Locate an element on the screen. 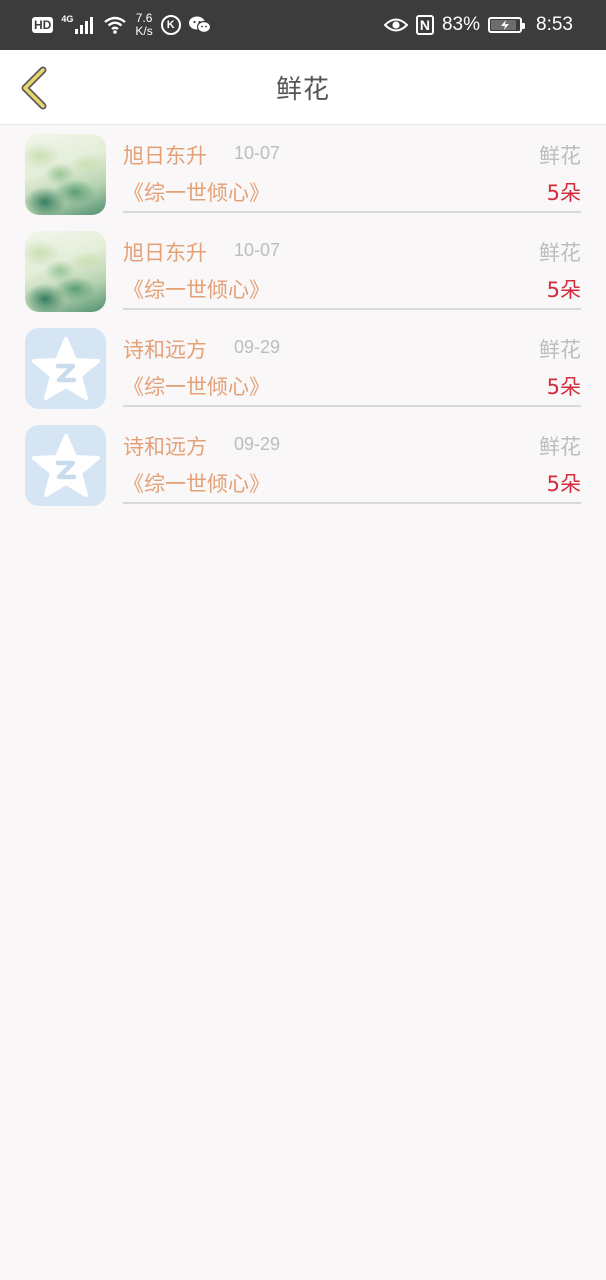 Image resolution: width=606 pixels, height=1280 pixels. page-title: 鲜花 is located at coordinates (302, 89).